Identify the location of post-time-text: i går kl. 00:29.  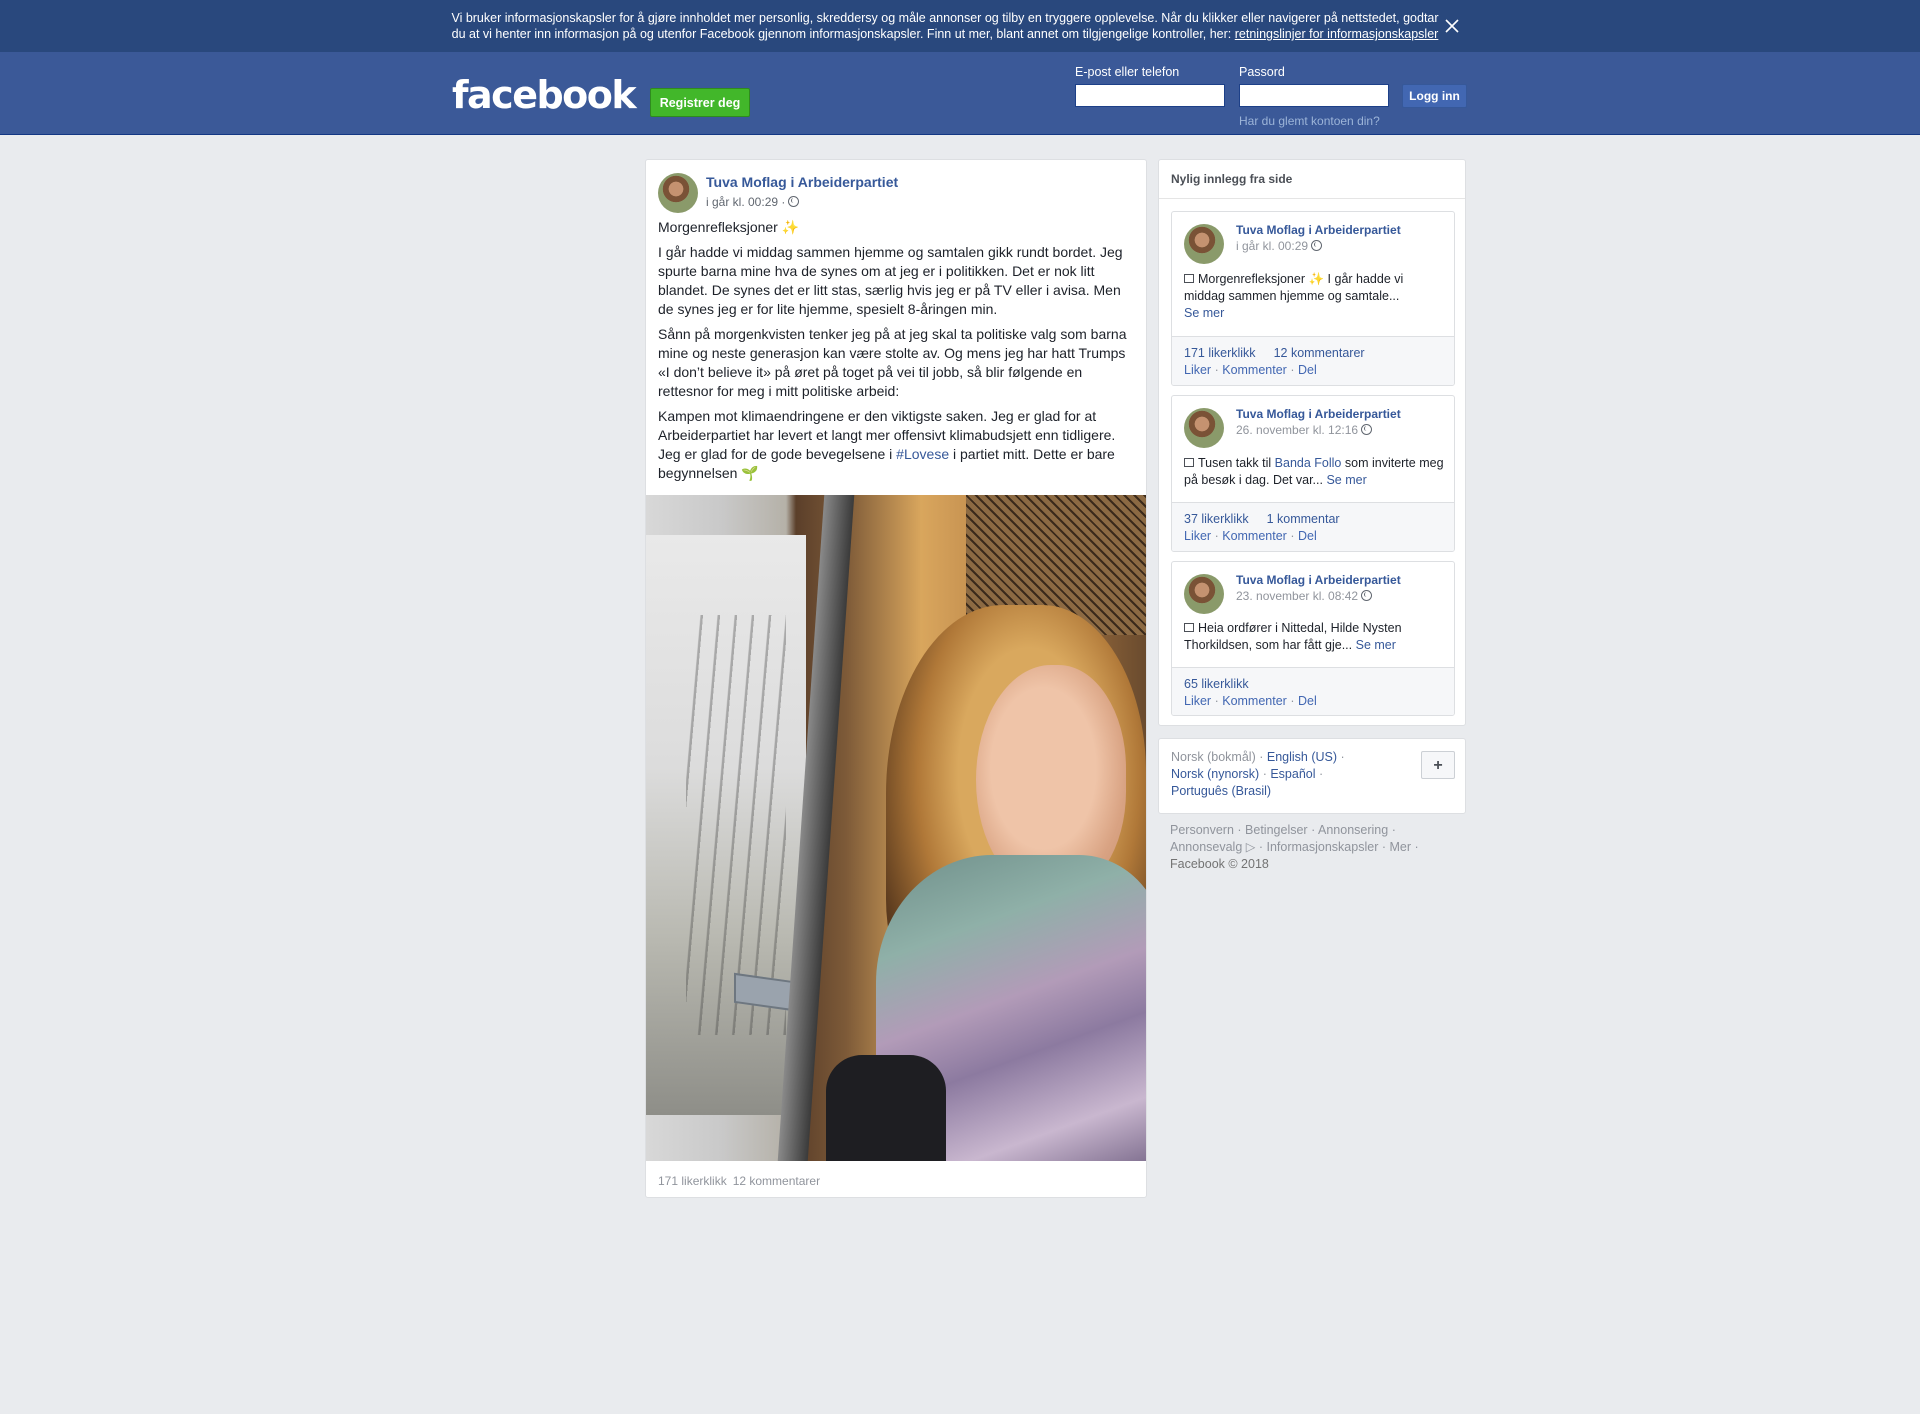
(1272, 246).